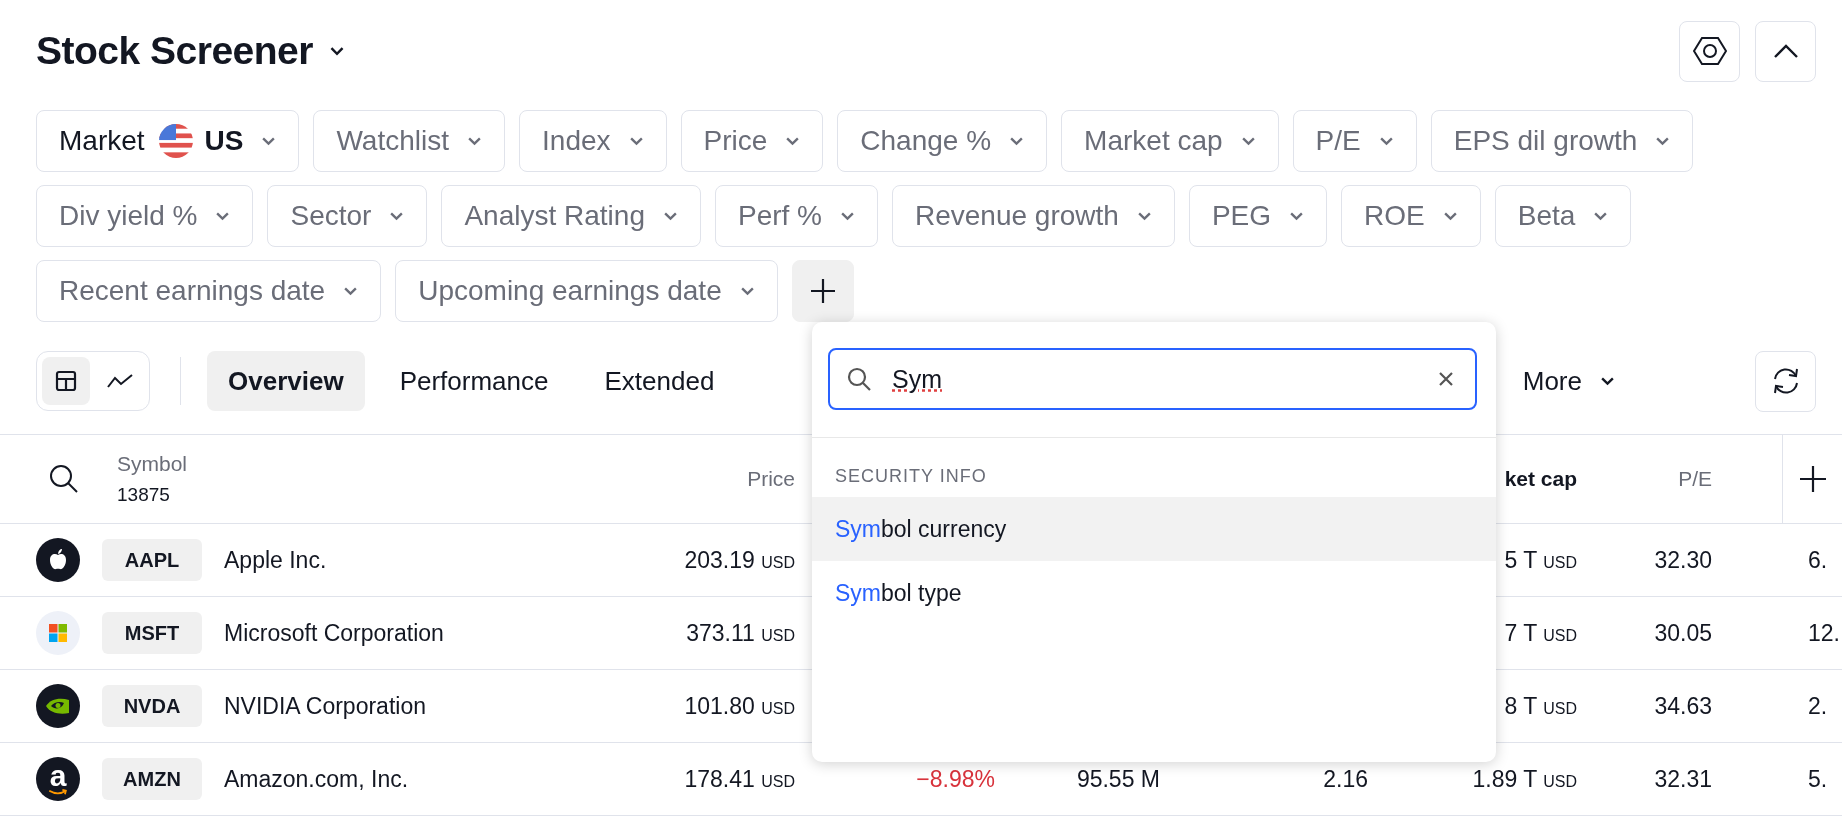 This screenshot has height=816, width=1842. What do you see at coordinates (1118, 778) in the screenshot?
I see `volume-value: 95.55 M` at bounding box center [1118, 778].